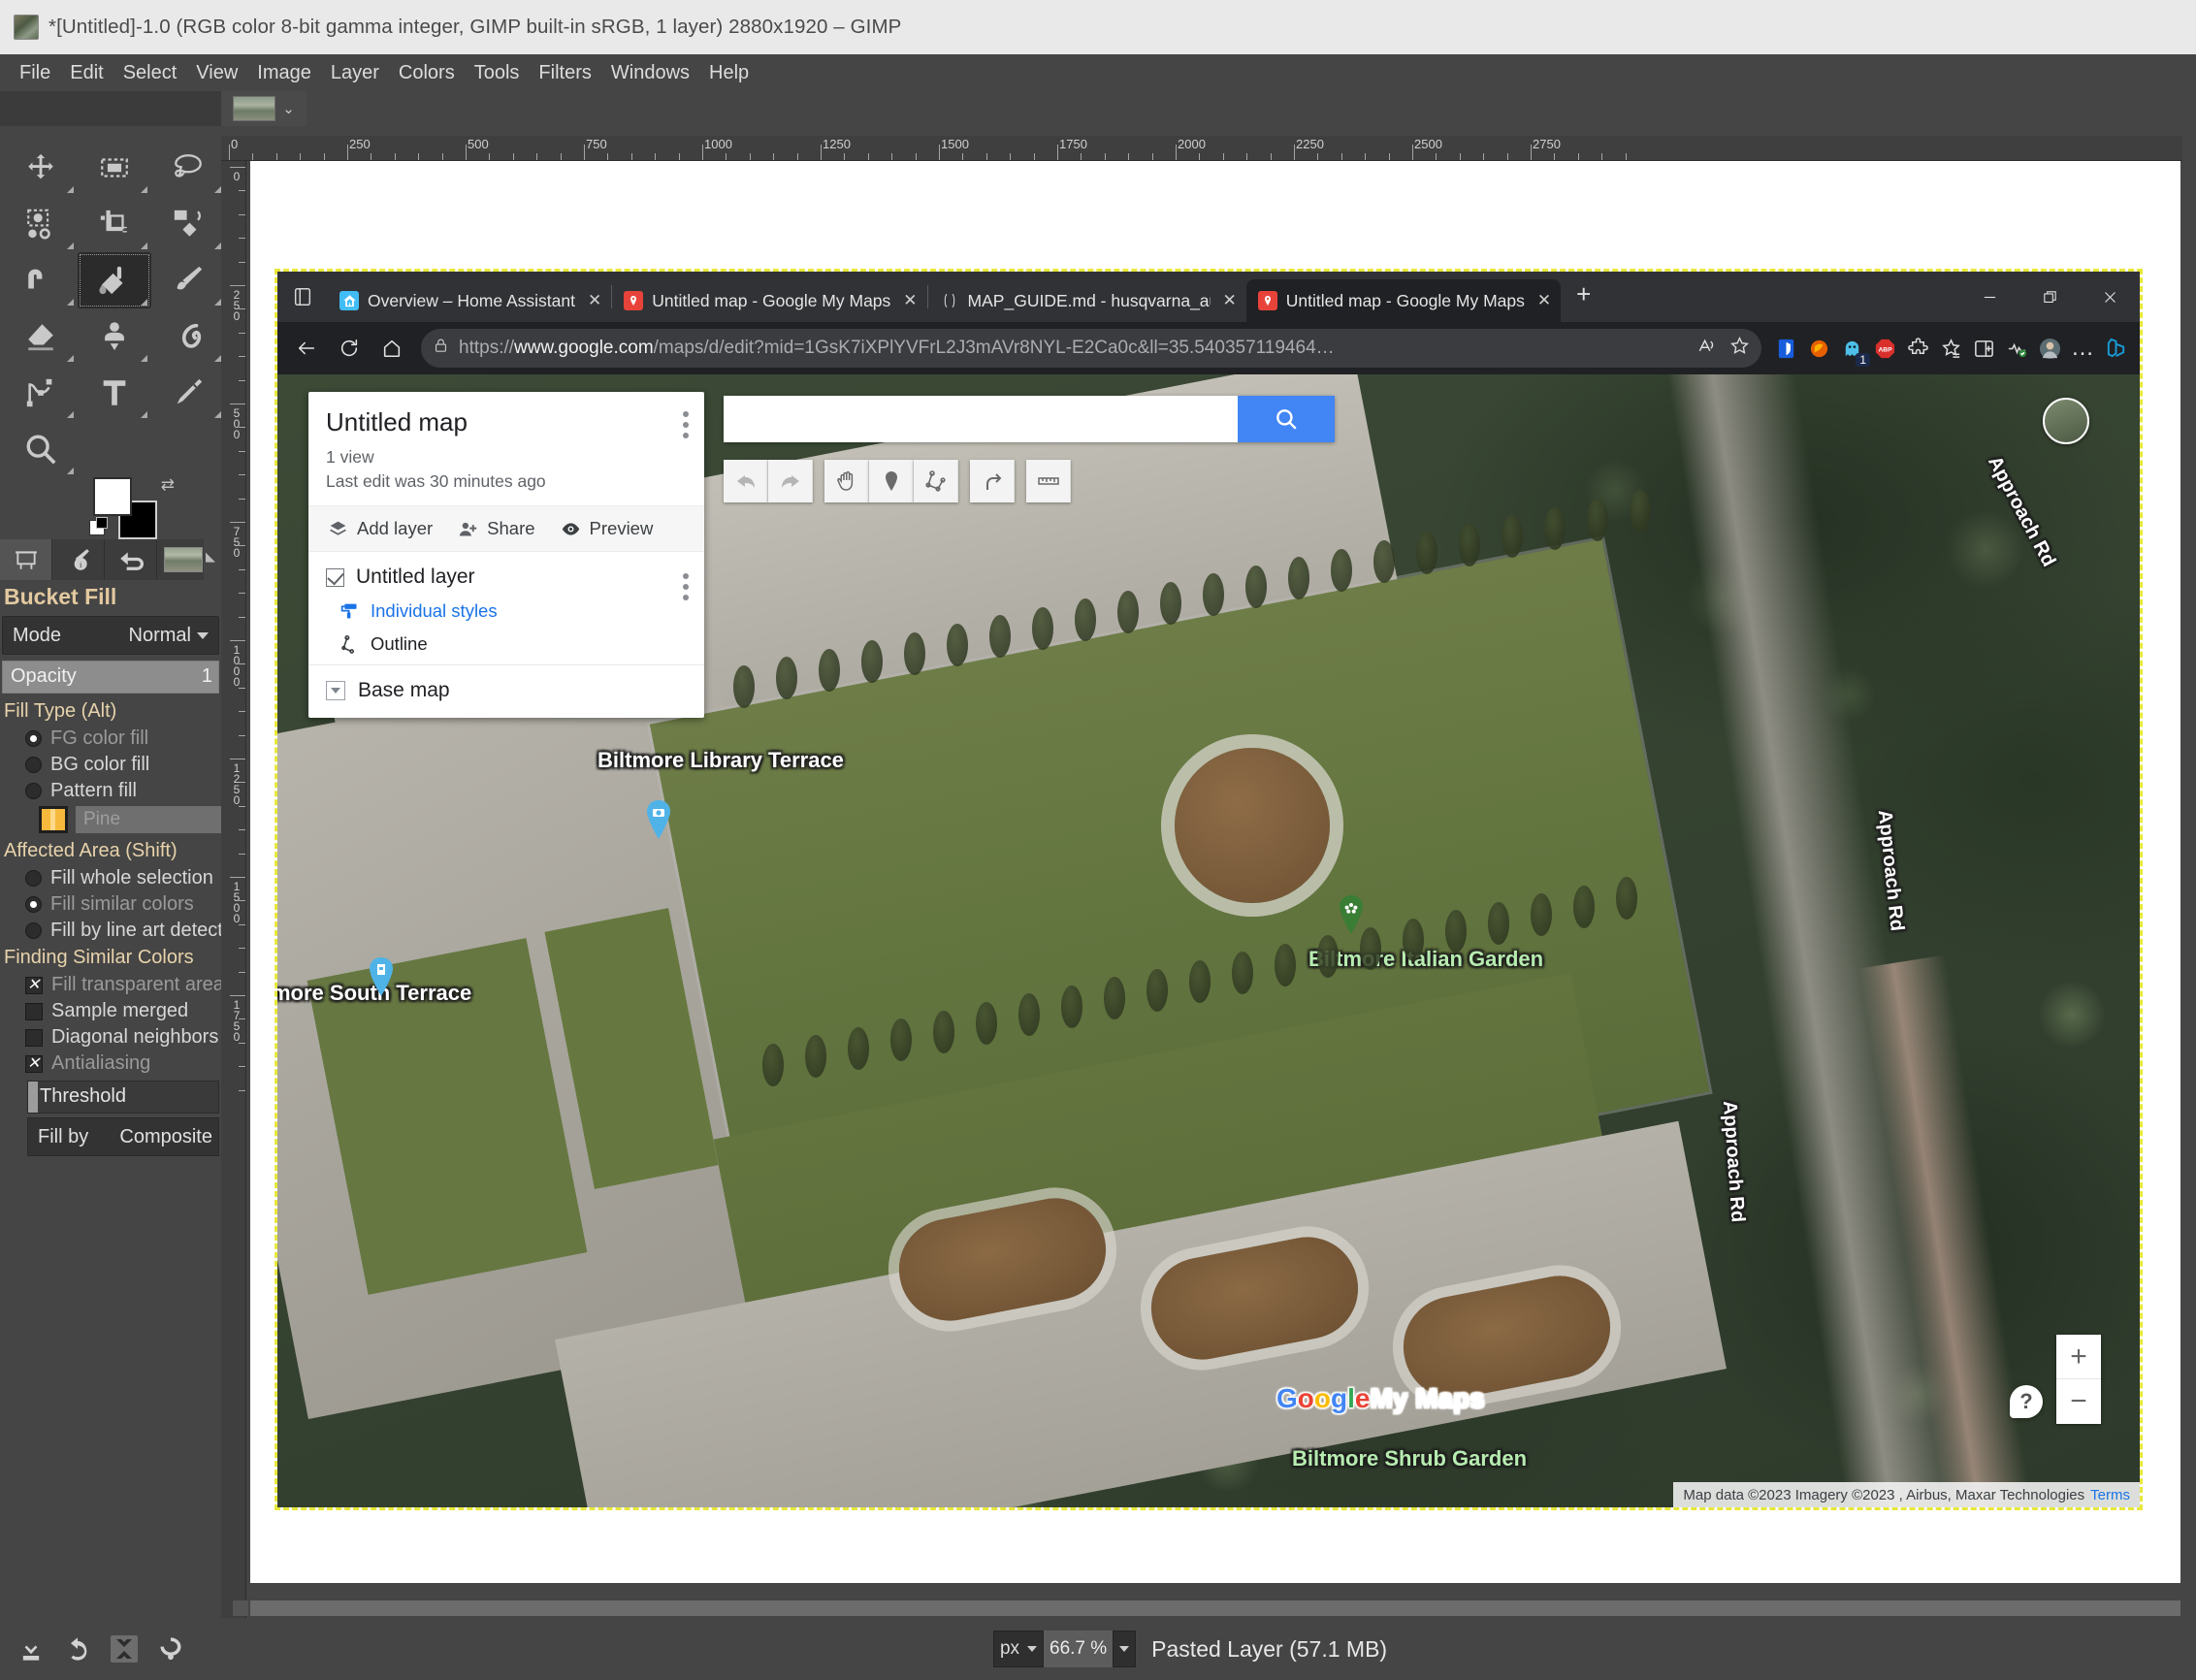  Describe the element at coordinates (2049, 348) in the screenshot. I see `profile-avatar` at that location.